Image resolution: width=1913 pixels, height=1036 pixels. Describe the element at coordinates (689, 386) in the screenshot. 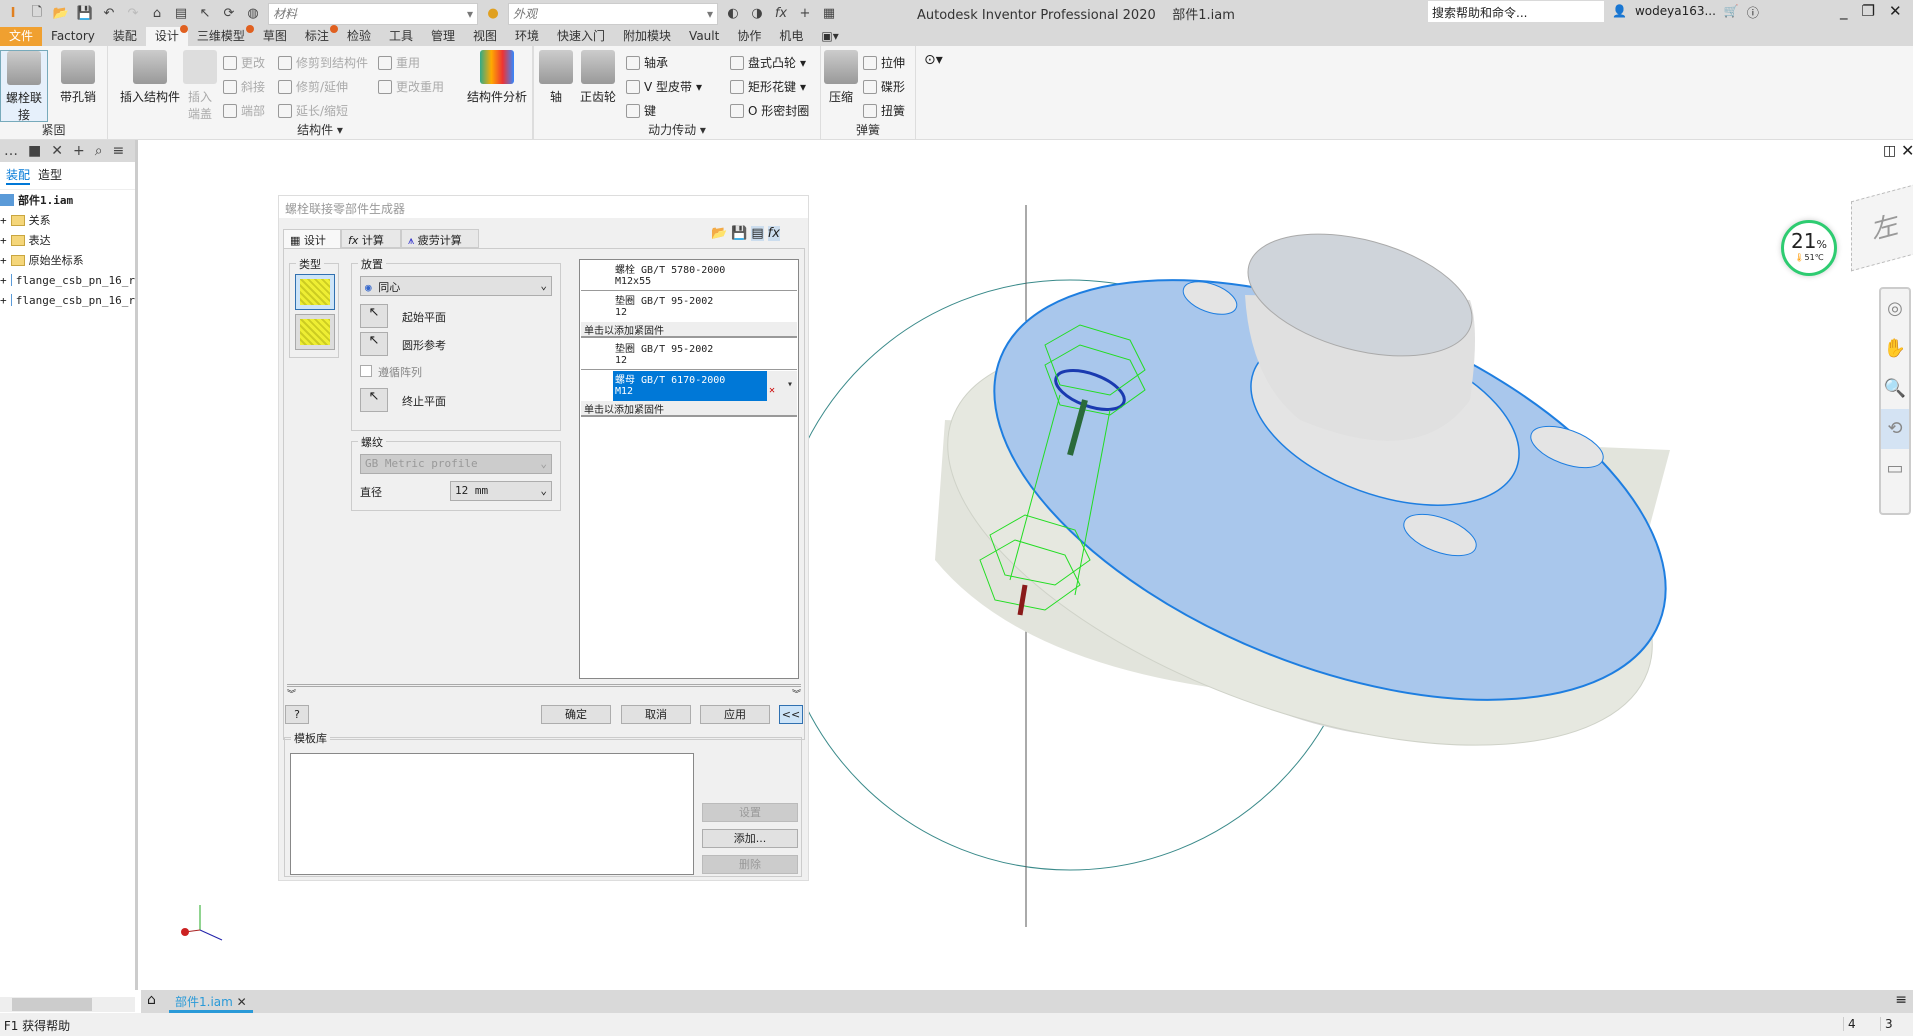

I see `fastener-item-selected: 螺母 GB/T 6170-2000 M12 ✕ ▾` at that location.